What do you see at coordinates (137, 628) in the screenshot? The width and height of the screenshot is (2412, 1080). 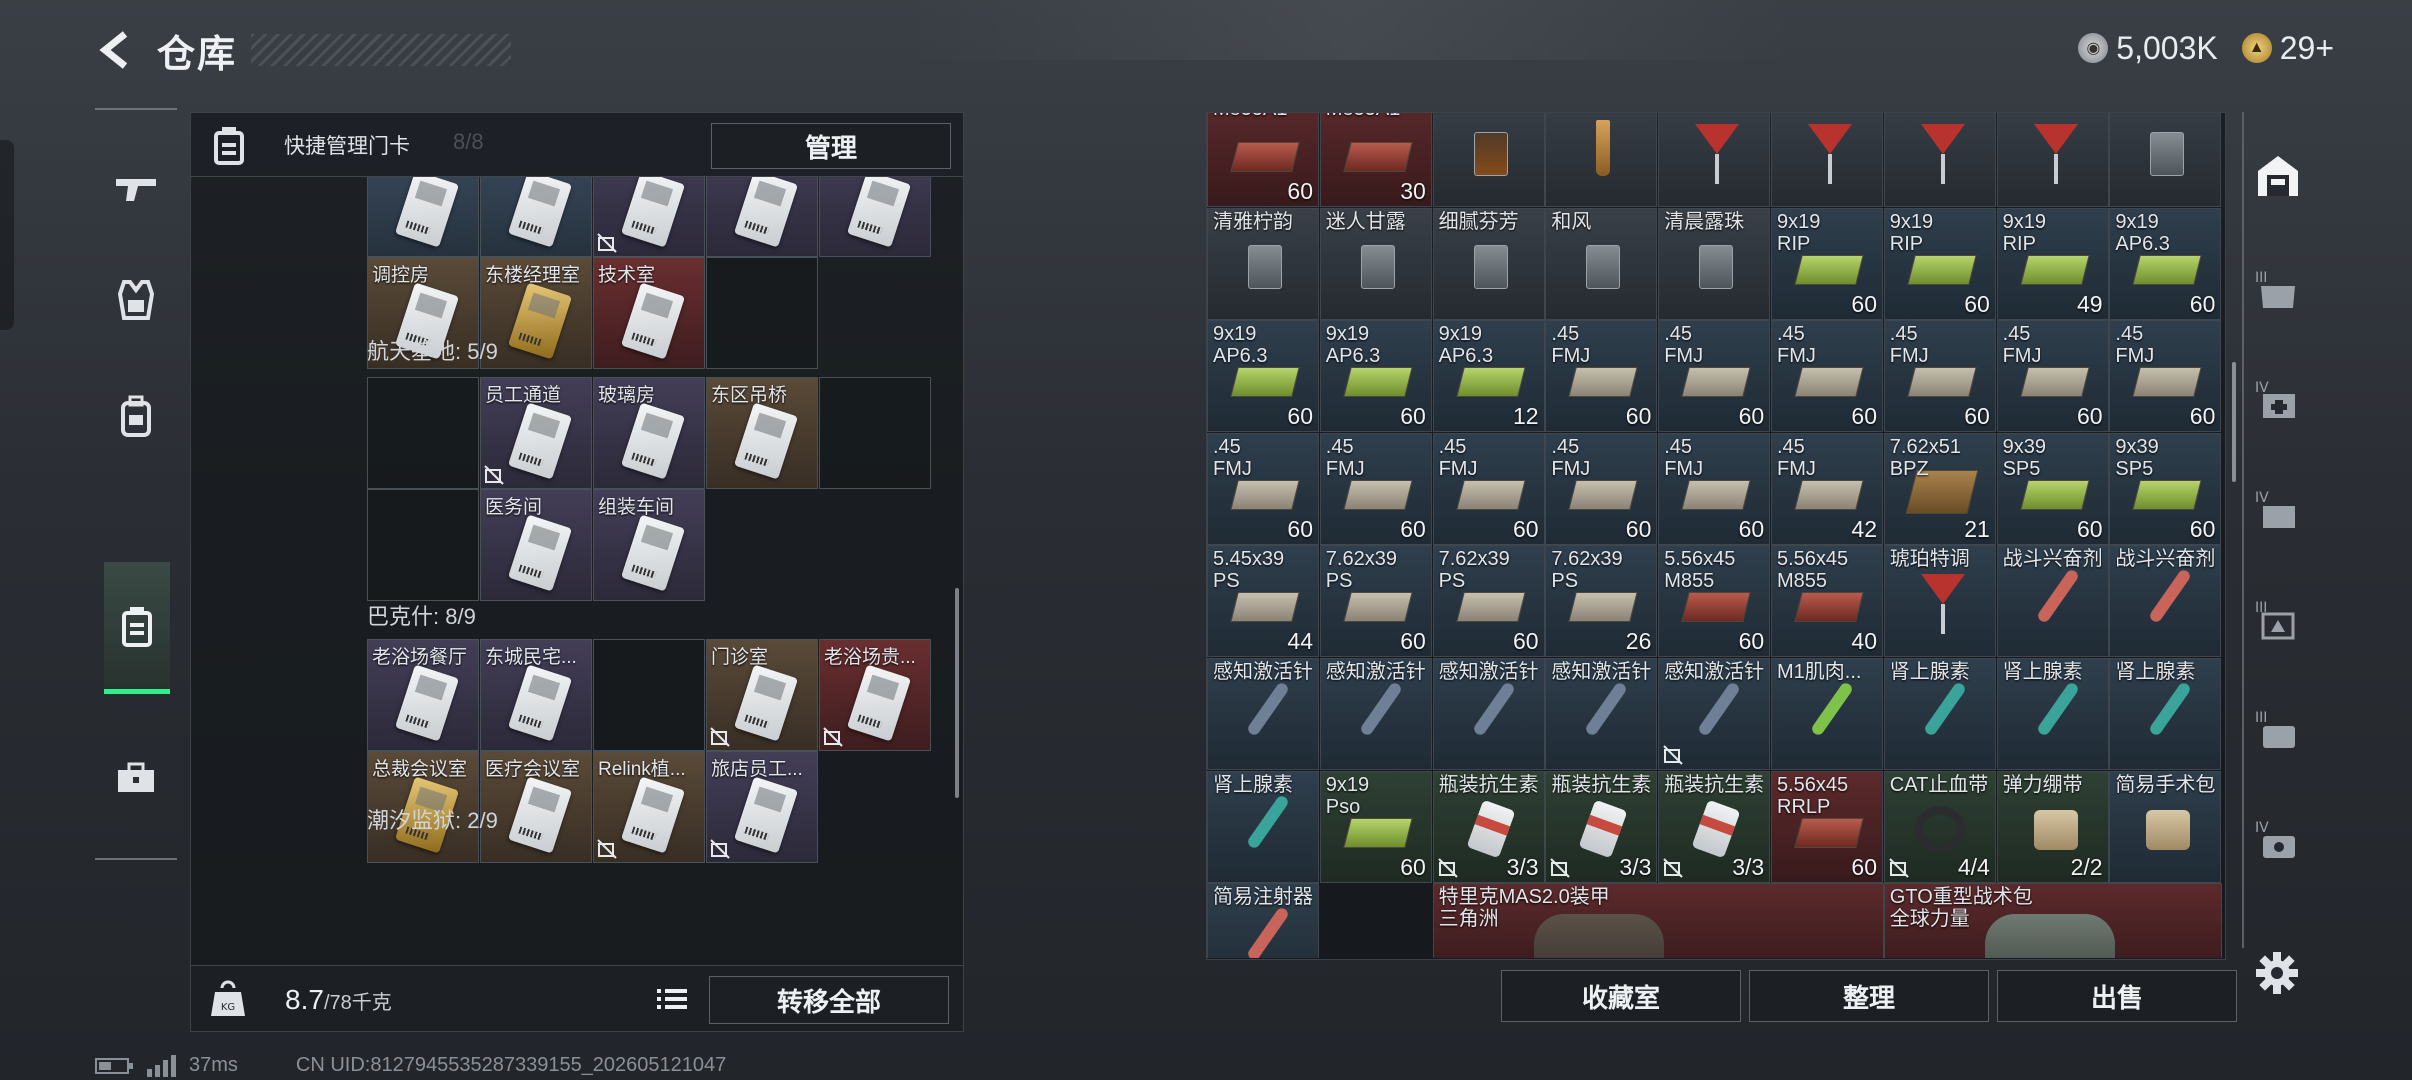 I see `keycard-holder-icon` at bounding box center [137, 628].